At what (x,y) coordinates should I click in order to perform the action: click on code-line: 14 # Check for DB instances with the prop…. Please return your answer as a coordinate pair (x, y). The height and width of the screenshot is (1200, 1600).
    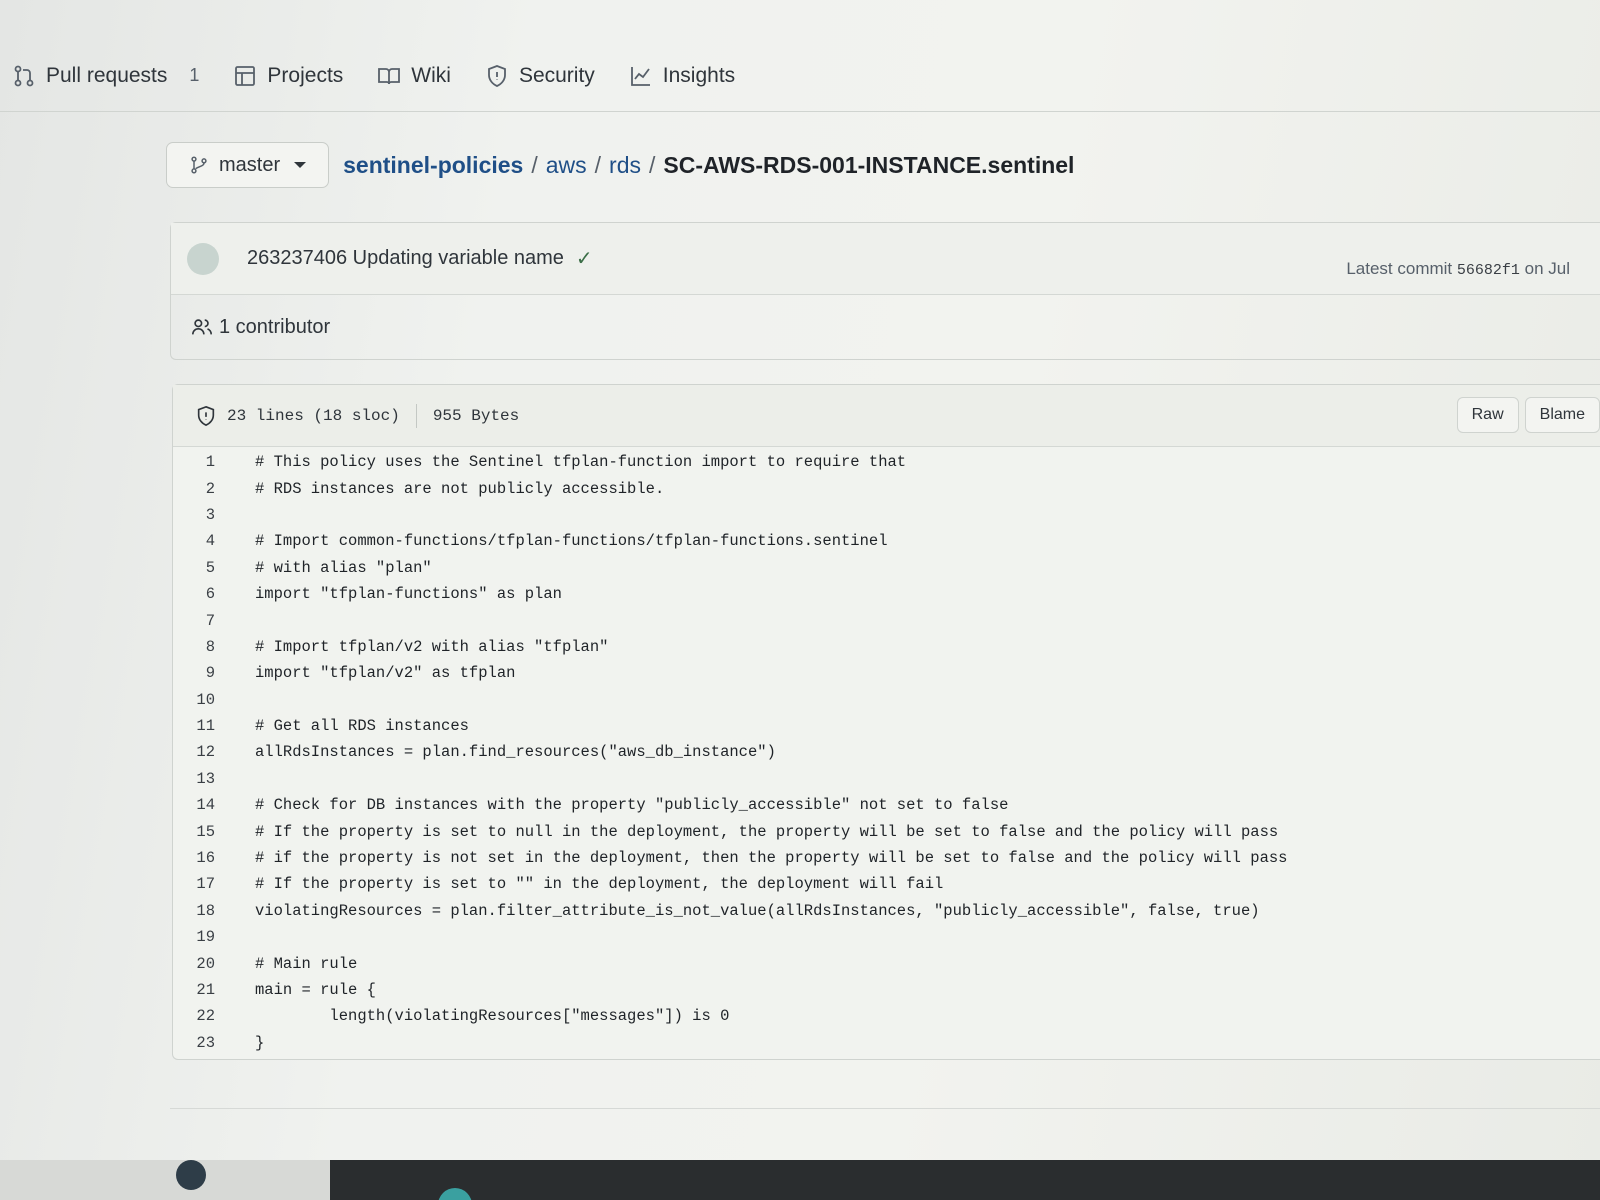
    Looking at the image, I should click on (886, 805).